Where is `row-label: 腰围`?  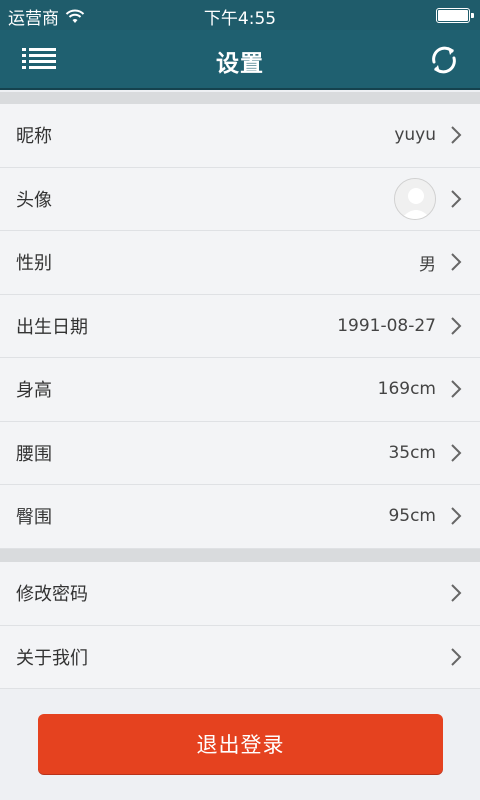 row-label: 腰围 is located at coordinates (34, 454).